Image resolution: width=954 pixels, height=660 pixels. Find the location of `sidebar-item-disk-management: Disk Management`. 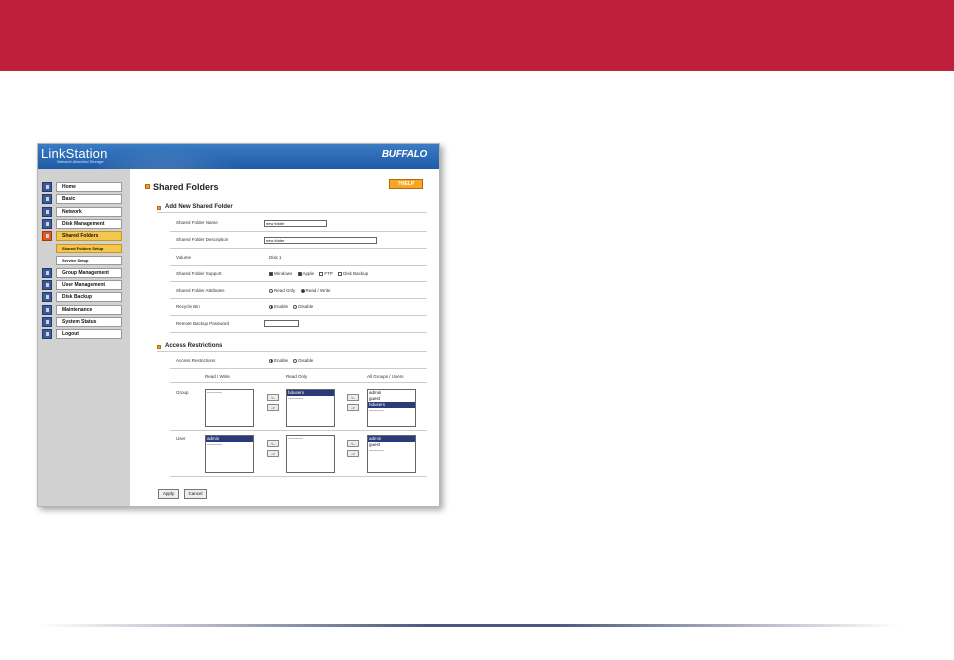

sidebar-item-disk-management: Disk Management is located at coordinates (82, 224).